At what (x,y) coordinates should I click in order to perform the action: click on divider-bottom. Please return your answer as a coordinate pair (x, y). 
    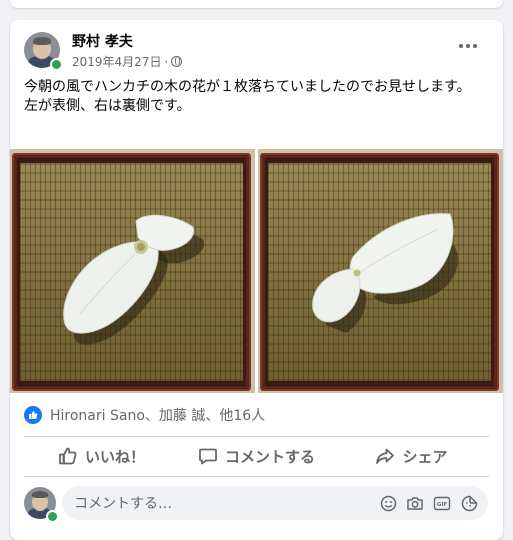
    Looking at the image, I should click on (256, 476).